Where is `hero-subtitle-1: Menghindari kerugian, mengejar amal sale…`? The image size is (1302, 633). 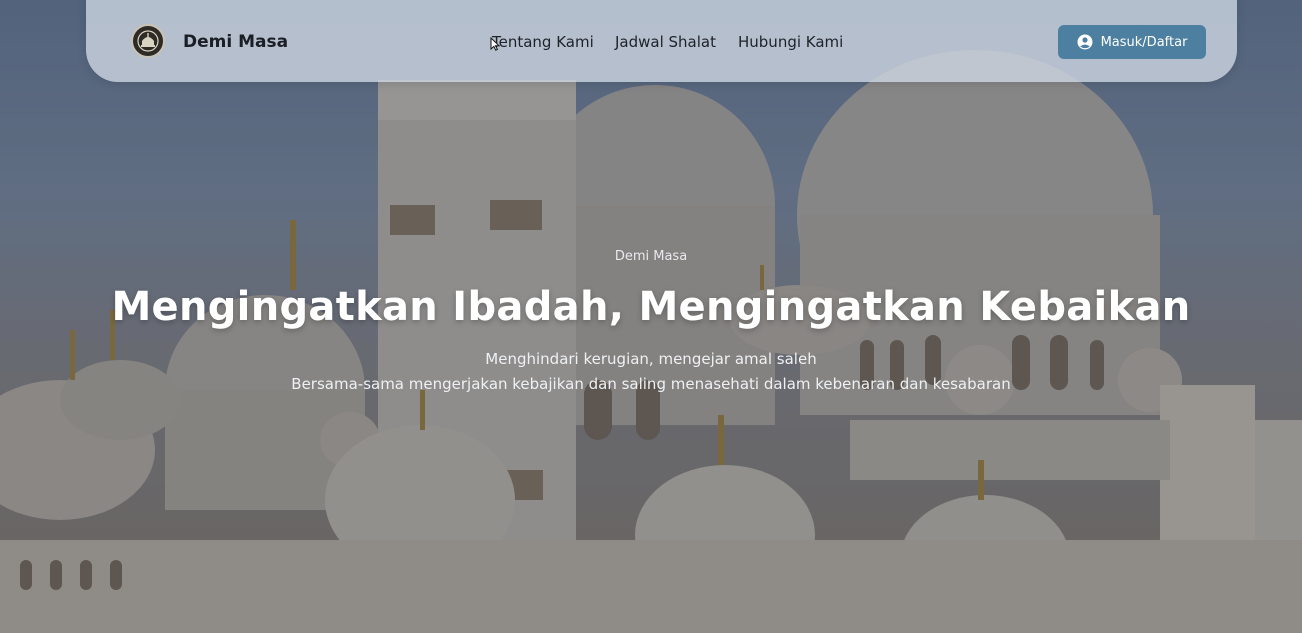 hero-subtitle-1: Menghindari kerugian, mengejar amal sale… is located at coordinates (651, 359).